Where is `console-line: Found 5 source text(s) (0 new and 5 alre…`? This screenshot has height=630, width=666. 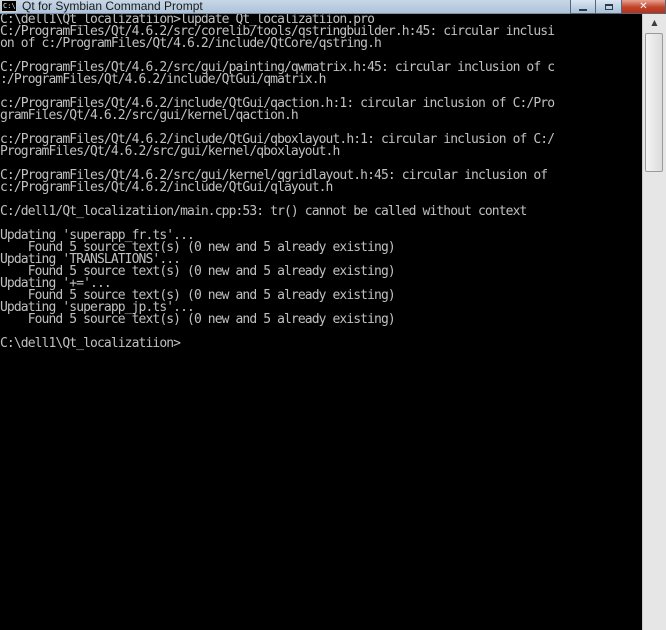 console-line: Found 5 source text(s) (0 new and 5 alre… is located at coordinates (198, 319).